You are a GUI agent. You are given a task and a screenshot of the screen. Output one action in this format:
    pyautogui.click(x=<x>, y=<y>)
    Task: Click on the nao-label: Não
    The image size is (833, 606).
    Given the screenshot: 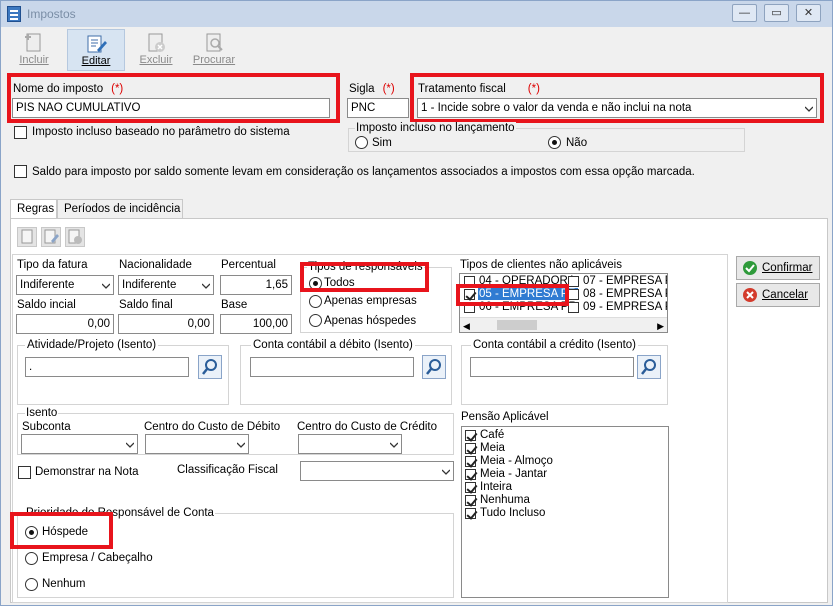 What is the action you would take?
    pyautogui.click(x=577, y=143)
    